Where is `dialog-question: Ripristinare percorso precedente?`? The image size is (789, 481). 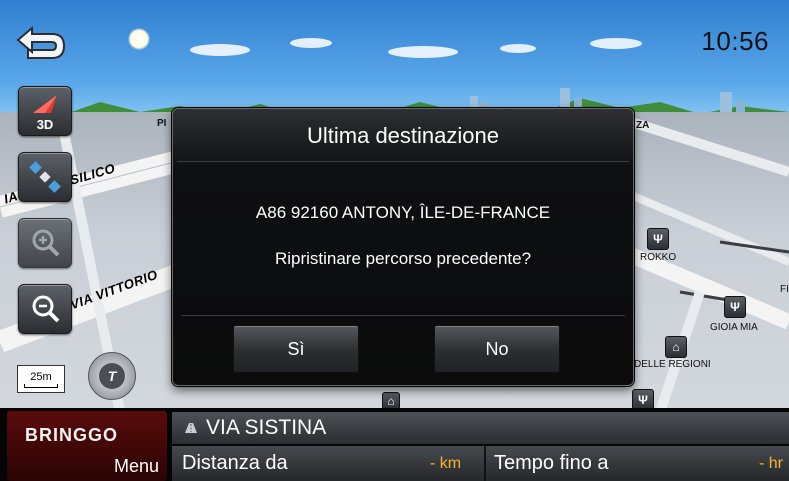 dialog-question: Ripristinare percorso precedente? is located at coordinates (403, 258).